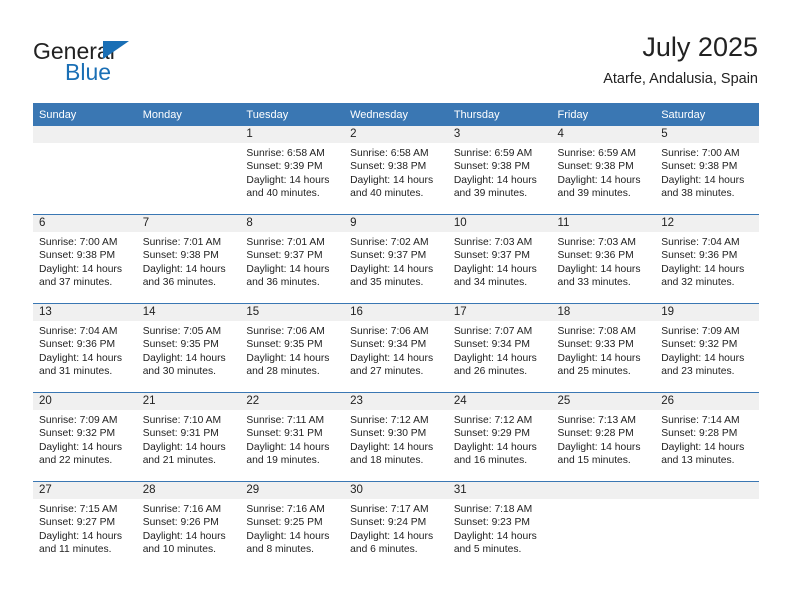 The width and height of the screenshot is (792, 612). Describe the element at coordinates (388, 434) in the screenshot. I see `sunset-line: Sunset: 9:30 PM` at that location.